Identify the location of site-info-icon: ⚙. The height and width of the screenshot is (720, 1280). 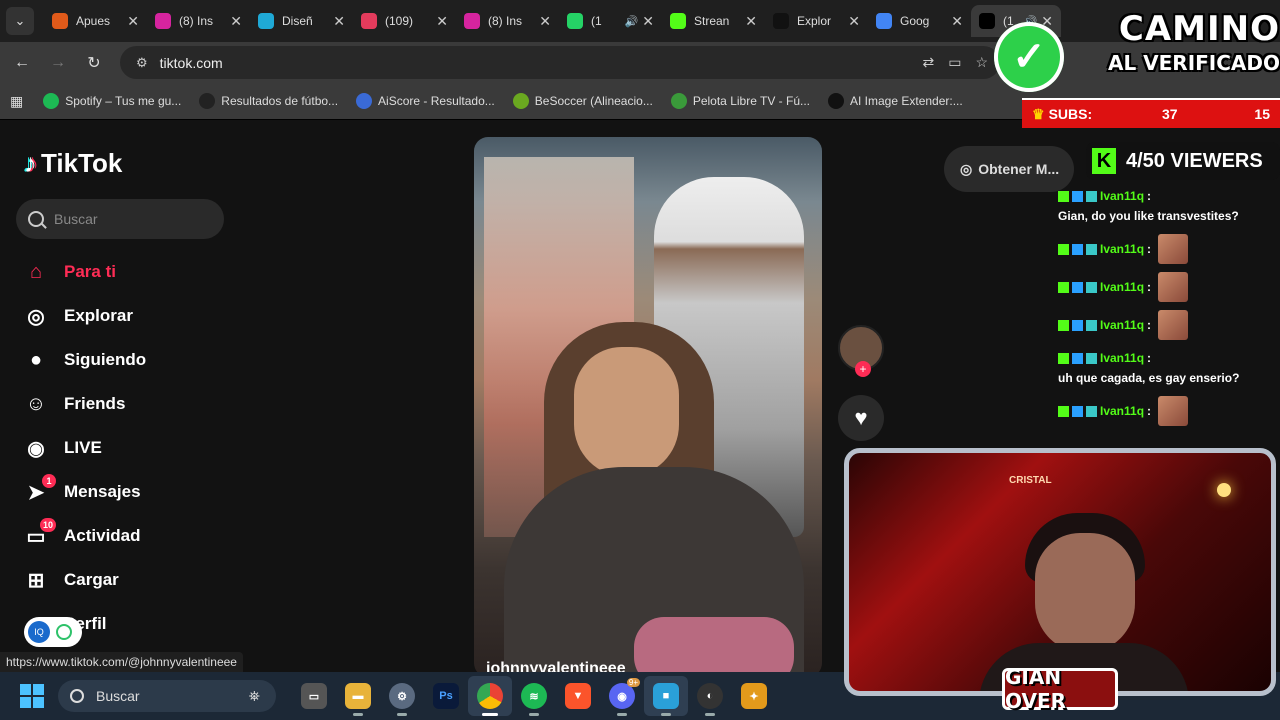
(142, 63).